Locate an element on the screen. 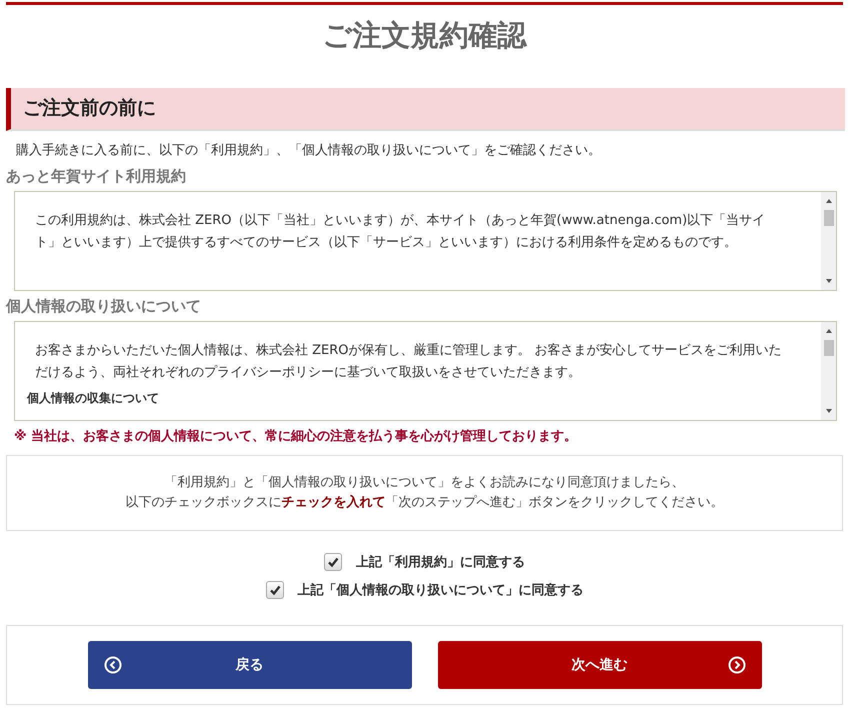 The height and width of the screenshot is (717, 849). notice-text: 以下のチェックボックスにチェックを入れて「次のステップへ進む」ボタンをクリックしてください。 is located at coordinates (424, 503).